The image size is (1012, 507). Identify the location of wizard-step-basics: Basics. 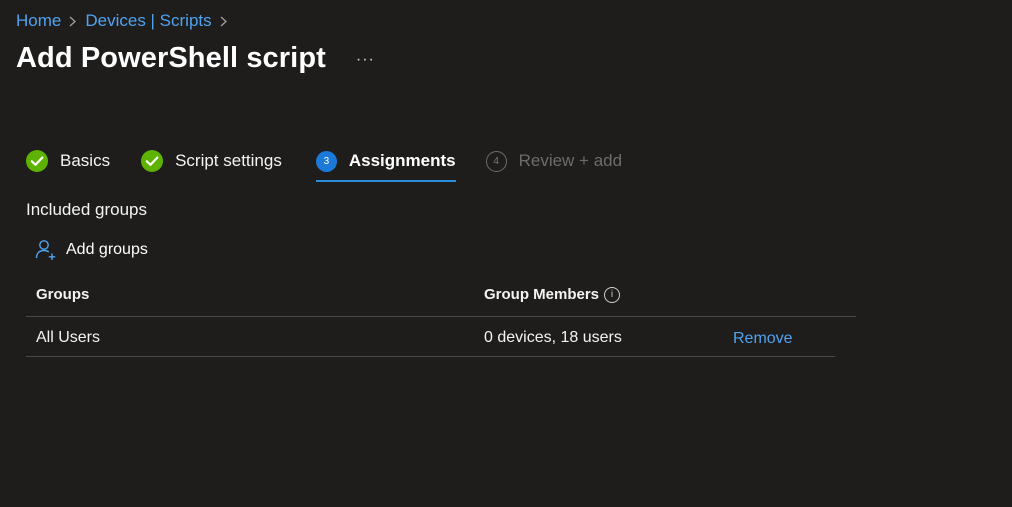
(68, 161).